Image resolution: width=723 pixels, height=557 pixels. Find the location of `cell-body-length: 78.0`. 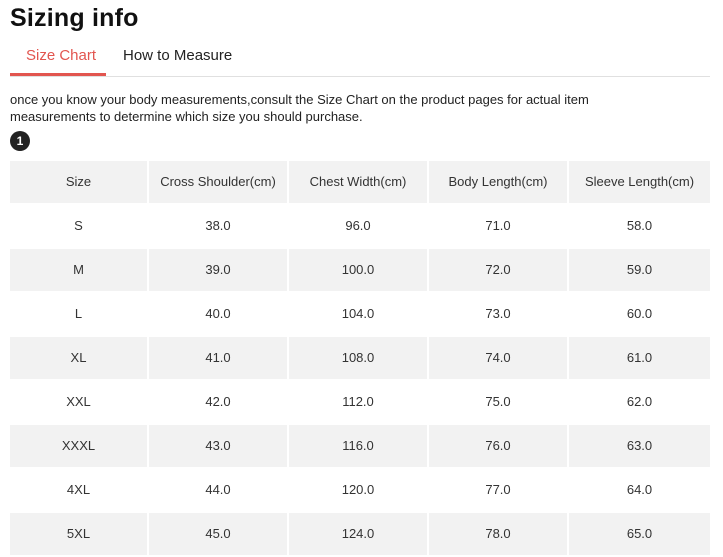

cell-body-length: 78.0 is located at coordinates (498, 534).